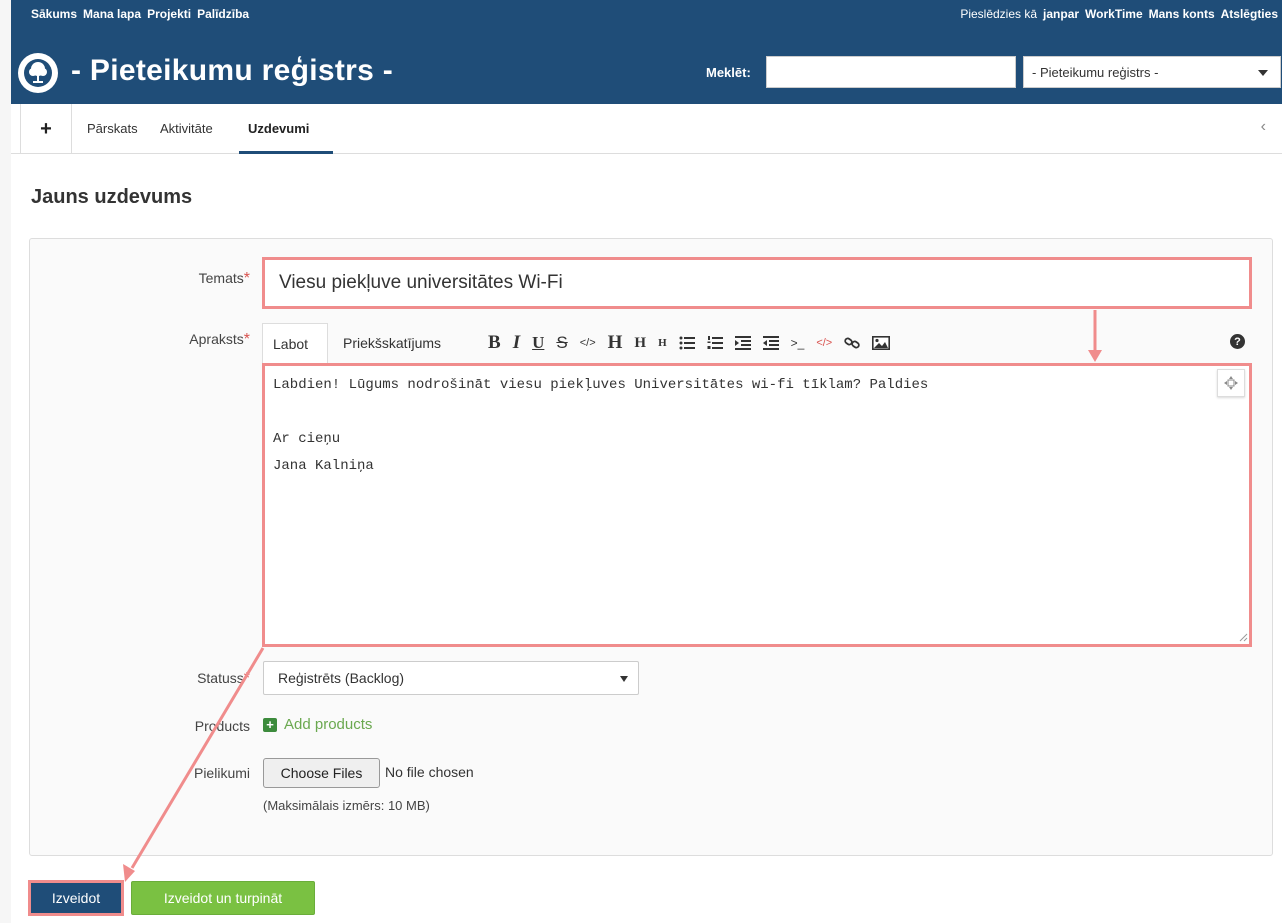 Image resolution: width=1282 pixels, height=923 pixels. What do you see at coordinates (129, 873) in the screenshot?
I see `annotation-arrowhead` at bounding box center [129, 873].